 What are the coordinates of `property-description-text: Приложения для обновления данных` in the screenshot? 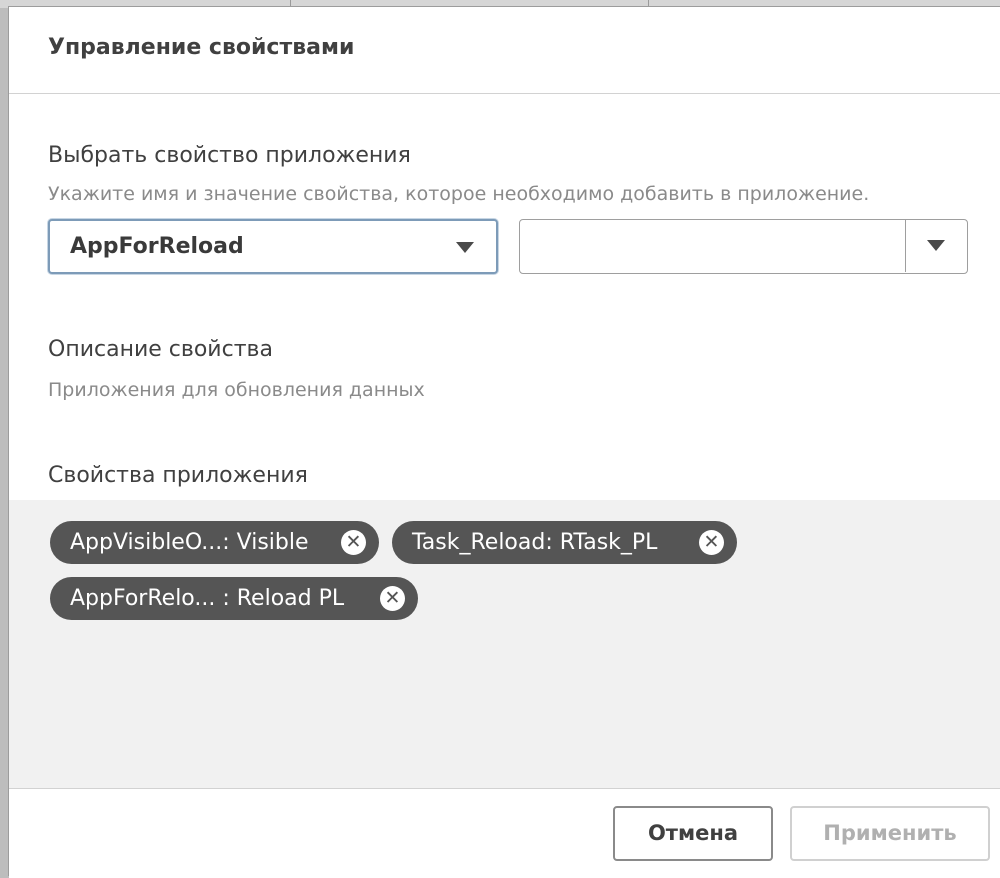 It's located at (236, 390).